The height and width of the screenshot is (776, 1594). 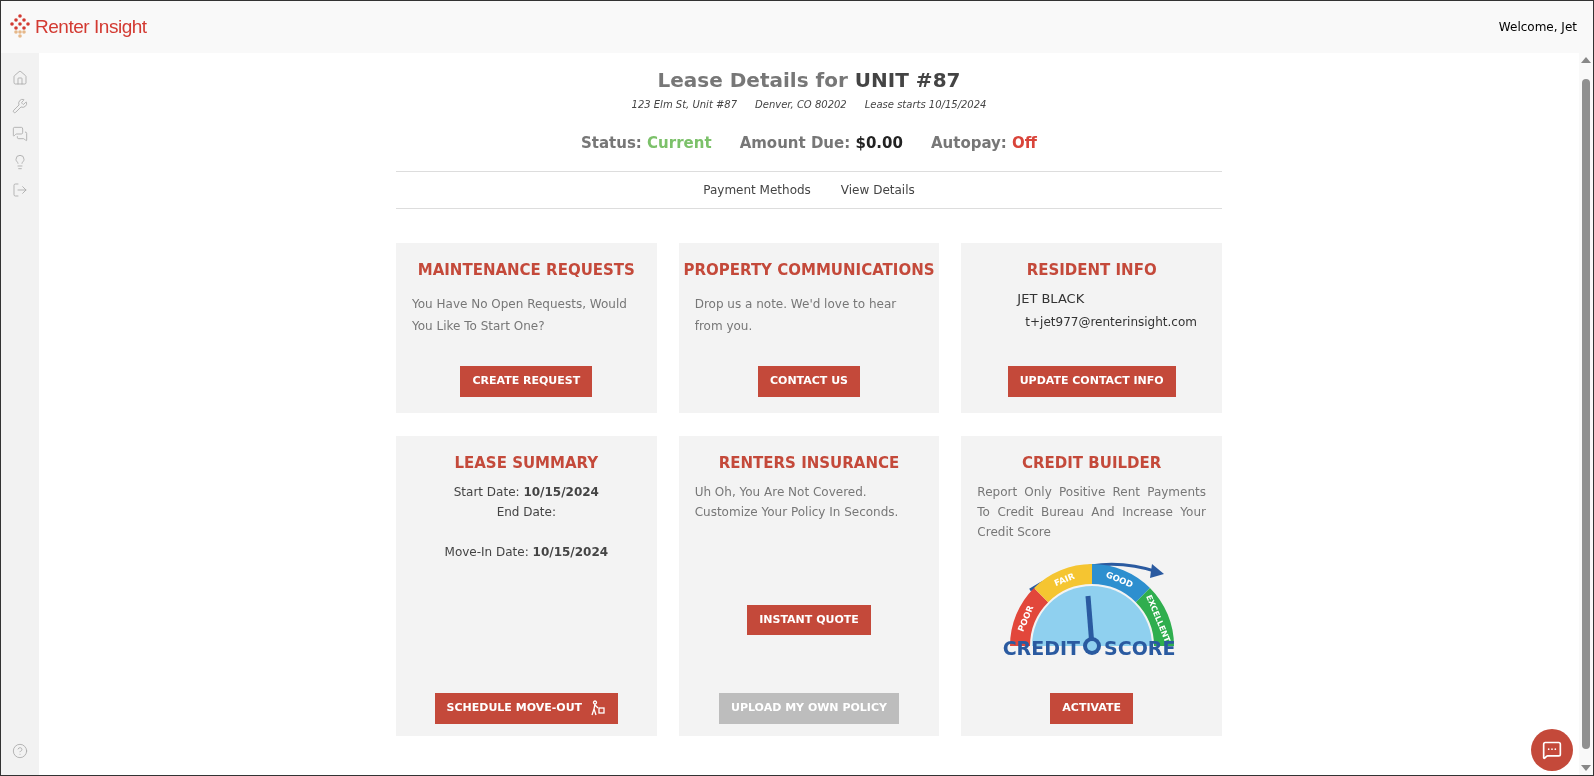 I want to click on card-button: ACTIVATE, so click(x=1091, y=708).